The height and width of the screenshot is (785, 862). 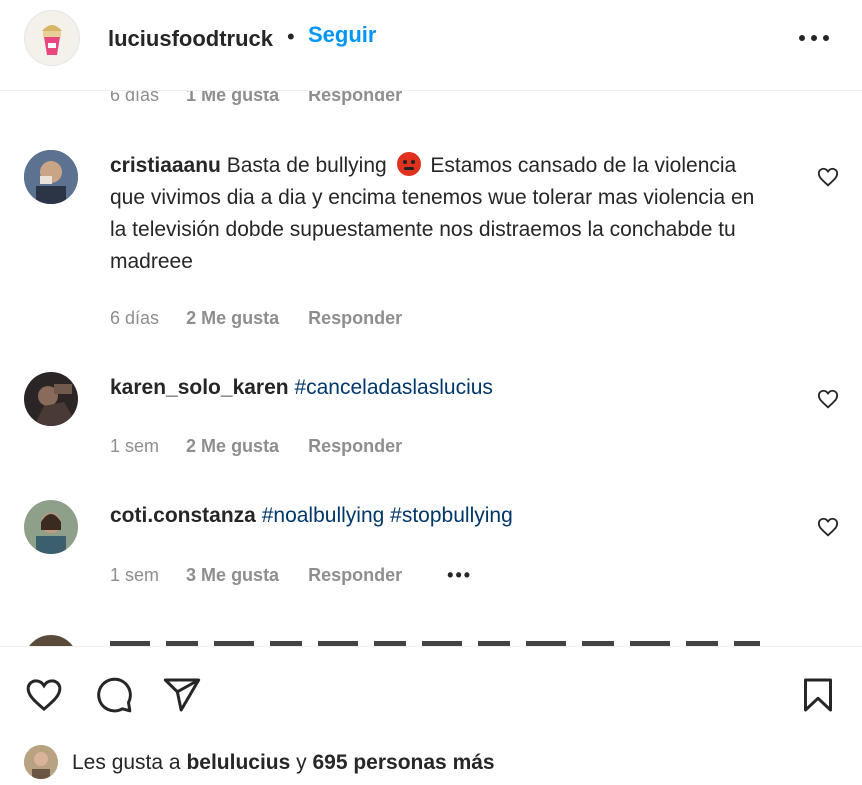 What do you see at coordinates (431, 640) in the screenshot?
I see `cut-off-comment` at bounding box center [431, 640].